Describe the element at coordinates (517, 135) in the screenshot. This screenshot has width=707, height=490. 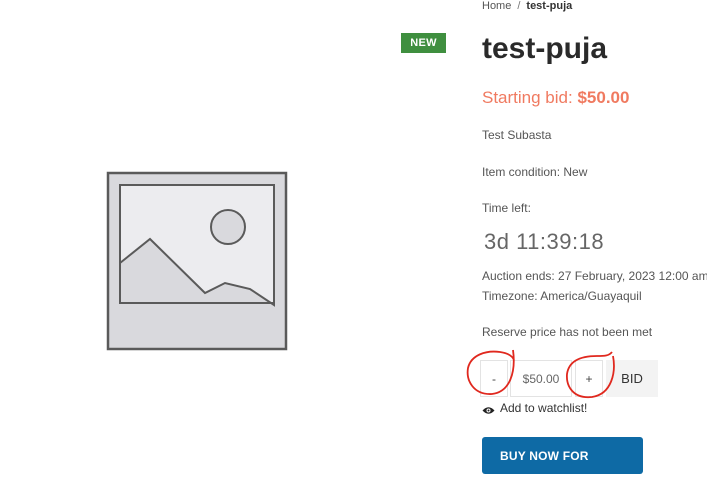
I see `product-description: Test Subasta` at that location.